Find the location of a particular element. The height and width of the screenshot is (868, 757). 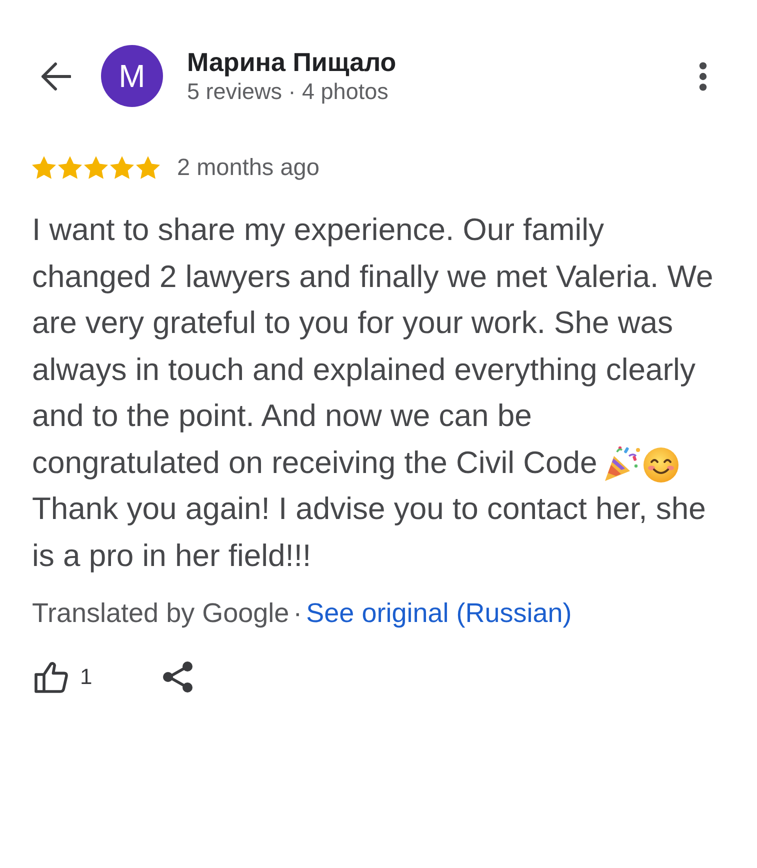

reviewer-name: Марина Пищало is located at coordinates (291, 61).